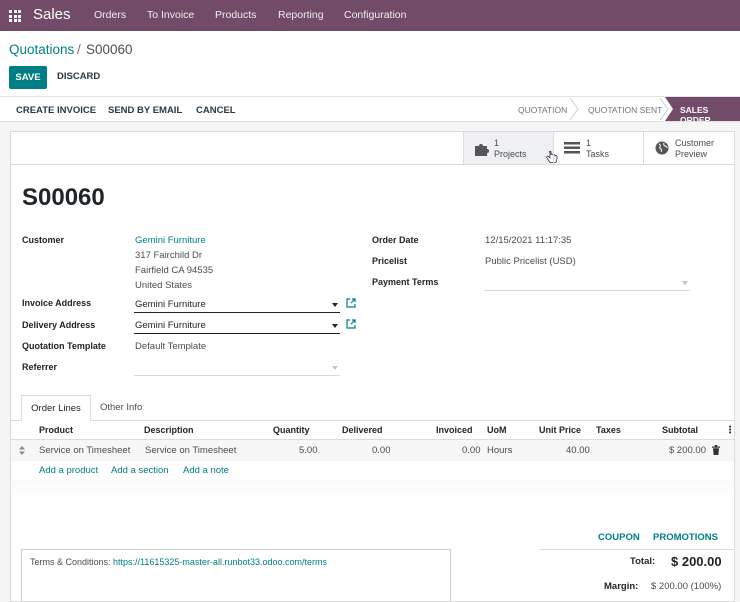  Describe the element at coordinates (696, 561) in the screenshot. I see `total-amount: $ 200.00` at that location.